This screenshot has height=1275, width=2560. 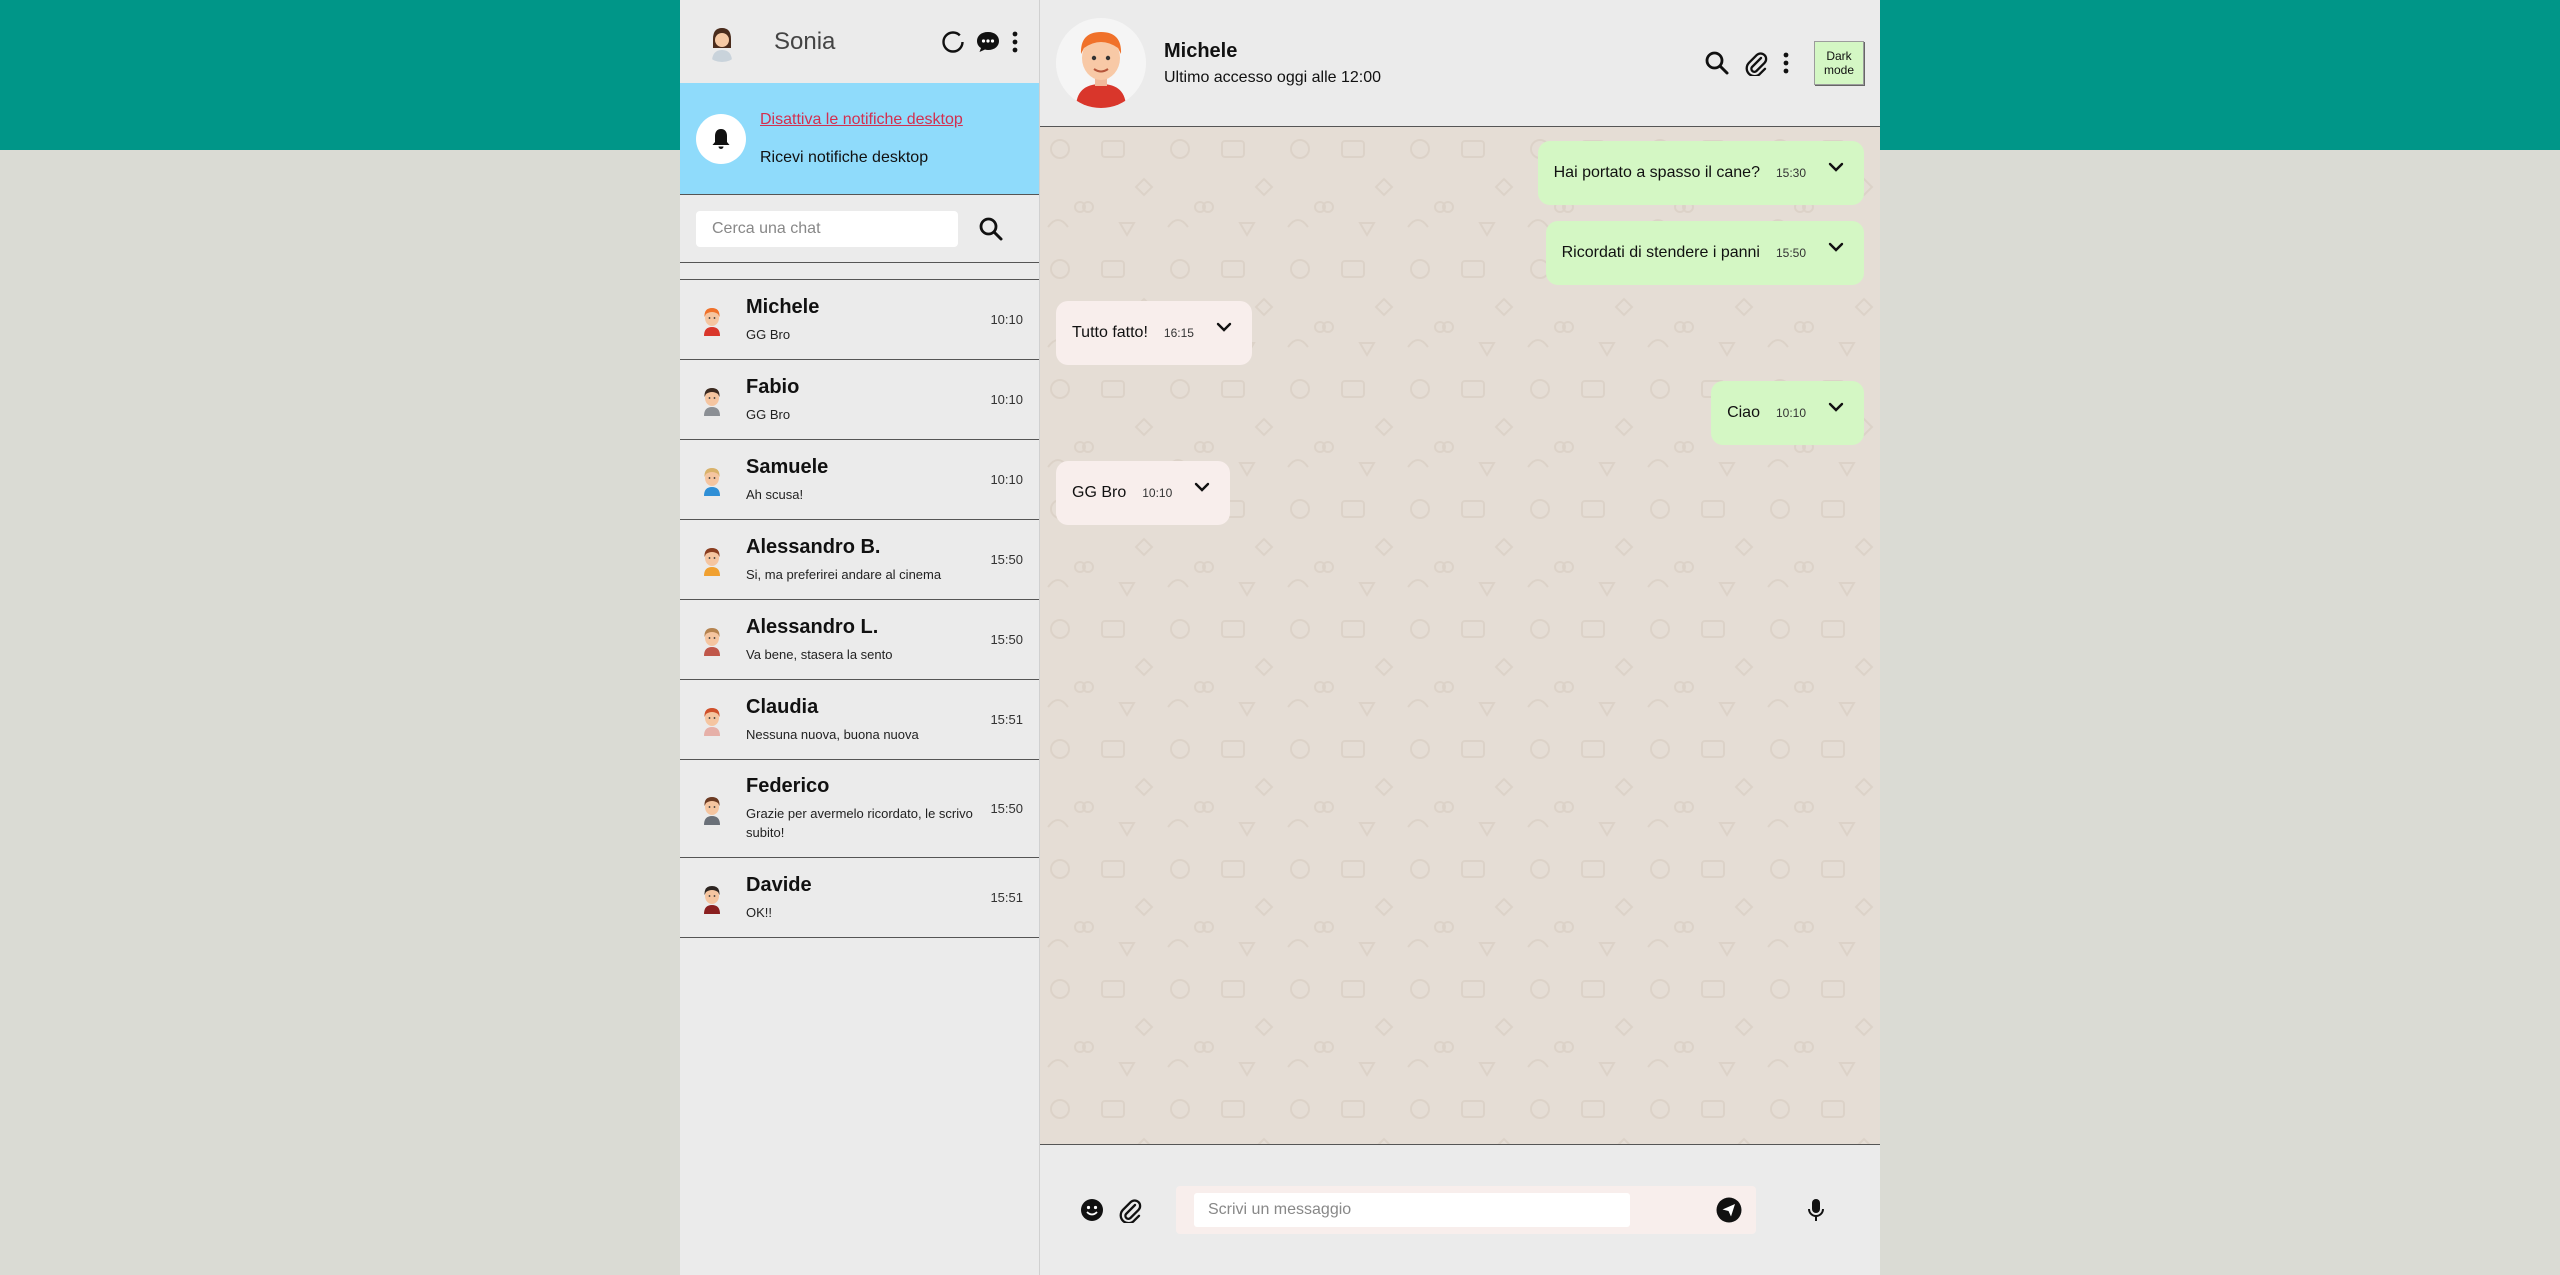 I want to click on chat-list-item: Davide OK!! 15:51, so click(x=859, y=898).